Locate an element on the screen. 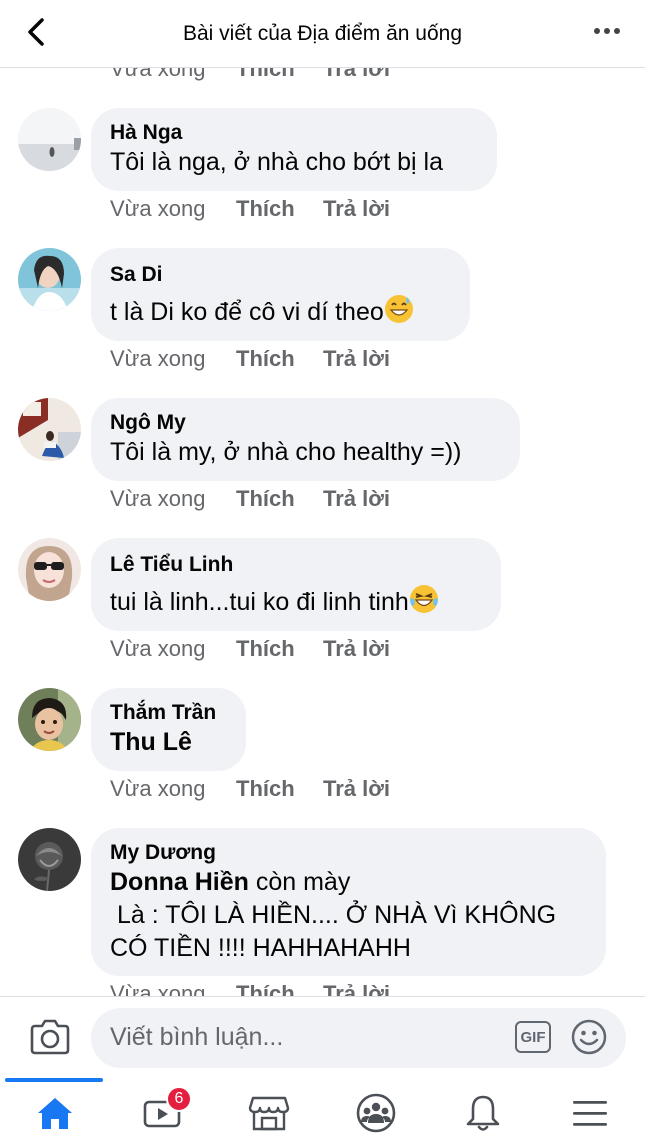  partial-comment-actions: Vừa xong Thích Trả lời is located at coordinates (250, 75).